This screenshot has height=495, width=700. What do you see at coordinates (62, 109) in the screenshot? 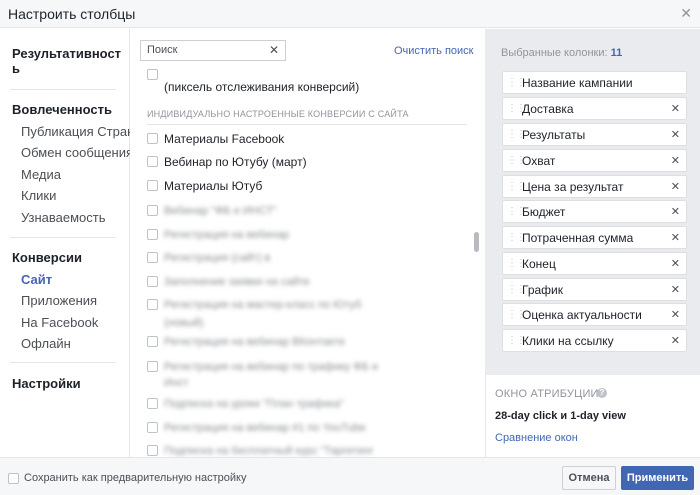
I see `nav-engagement-title: Вовлеченность` at bounding box center [62, 109].